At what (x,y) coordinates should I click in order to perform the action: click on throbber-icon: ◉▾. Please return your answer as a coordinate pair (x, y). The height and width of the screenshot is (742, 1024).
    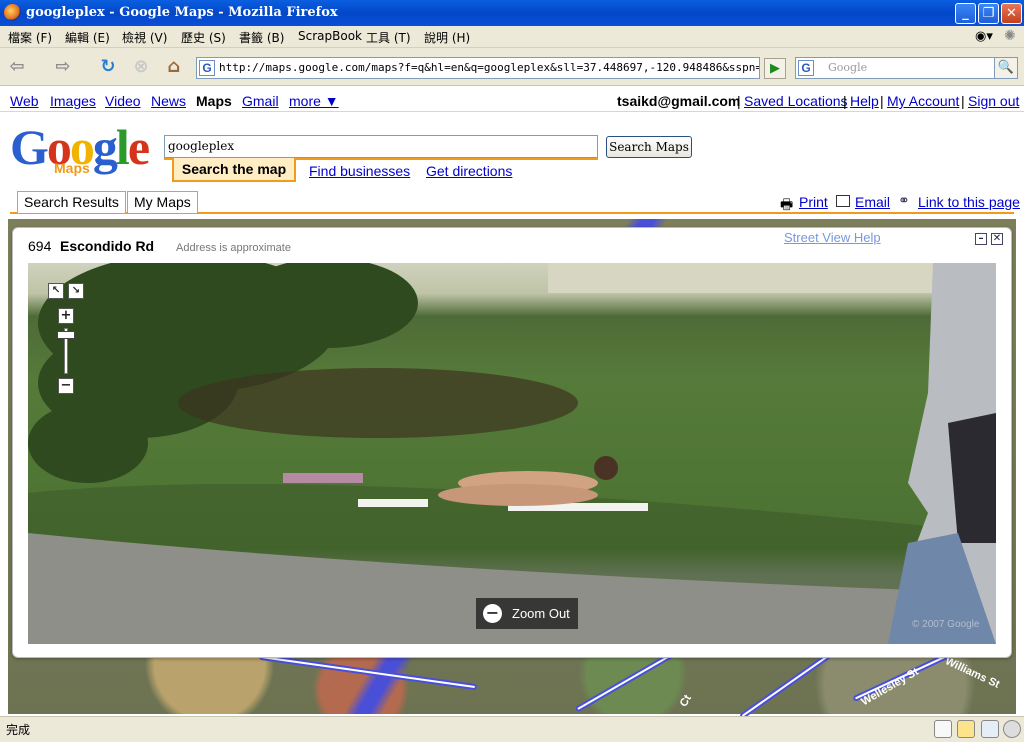
    Looking at the image, I should click on (984, 36).